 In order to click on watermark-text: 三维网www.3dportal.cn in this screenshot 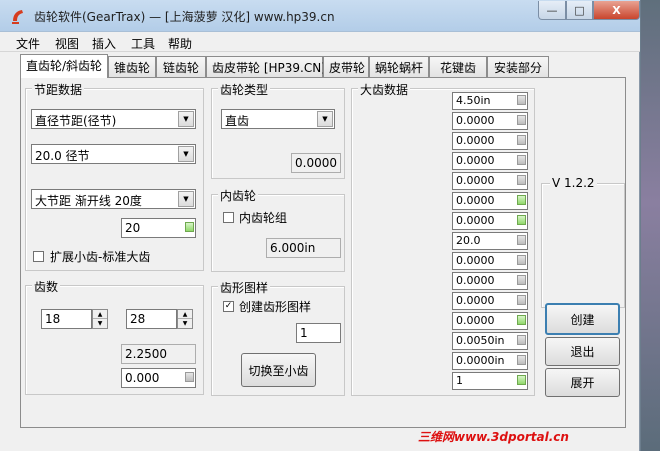, I will do `click(493, 437)`.